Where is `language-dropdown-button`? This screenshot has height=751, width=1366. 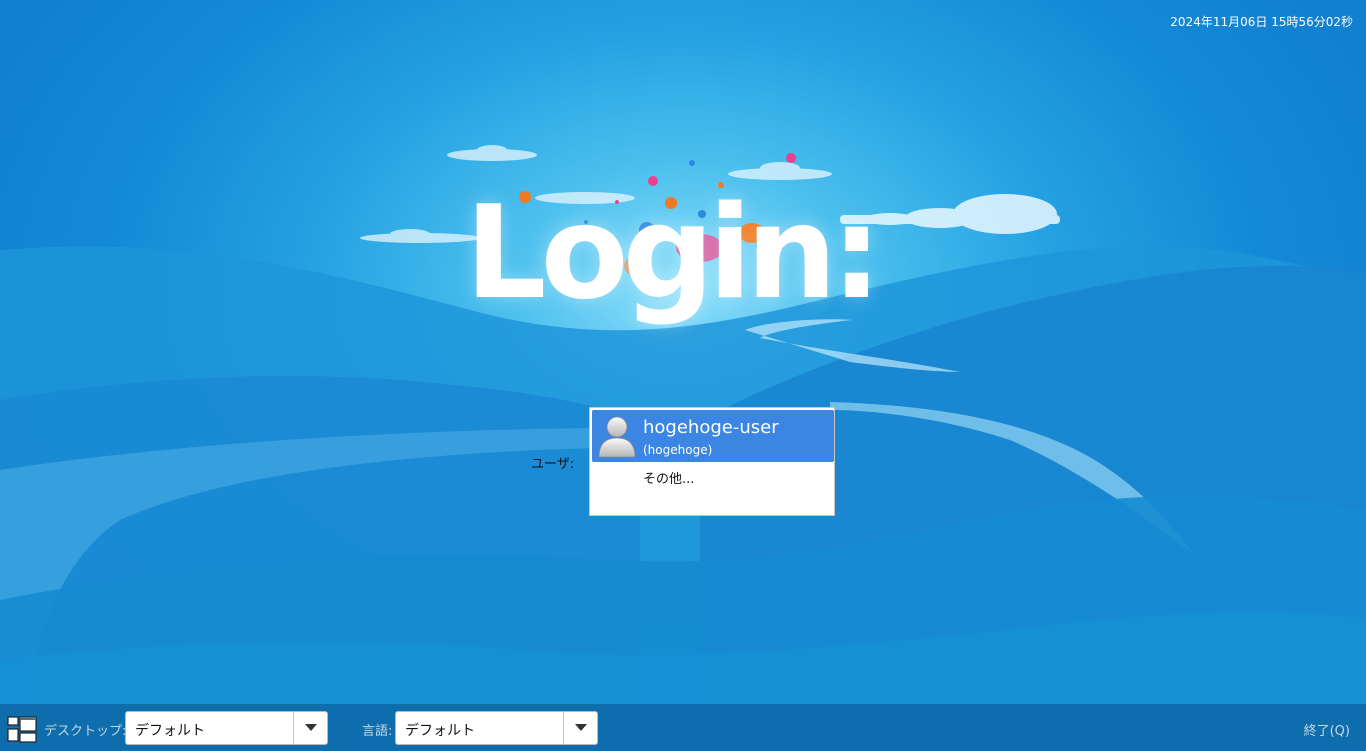 language-dropdown-button is located at coordinates (580, 728).